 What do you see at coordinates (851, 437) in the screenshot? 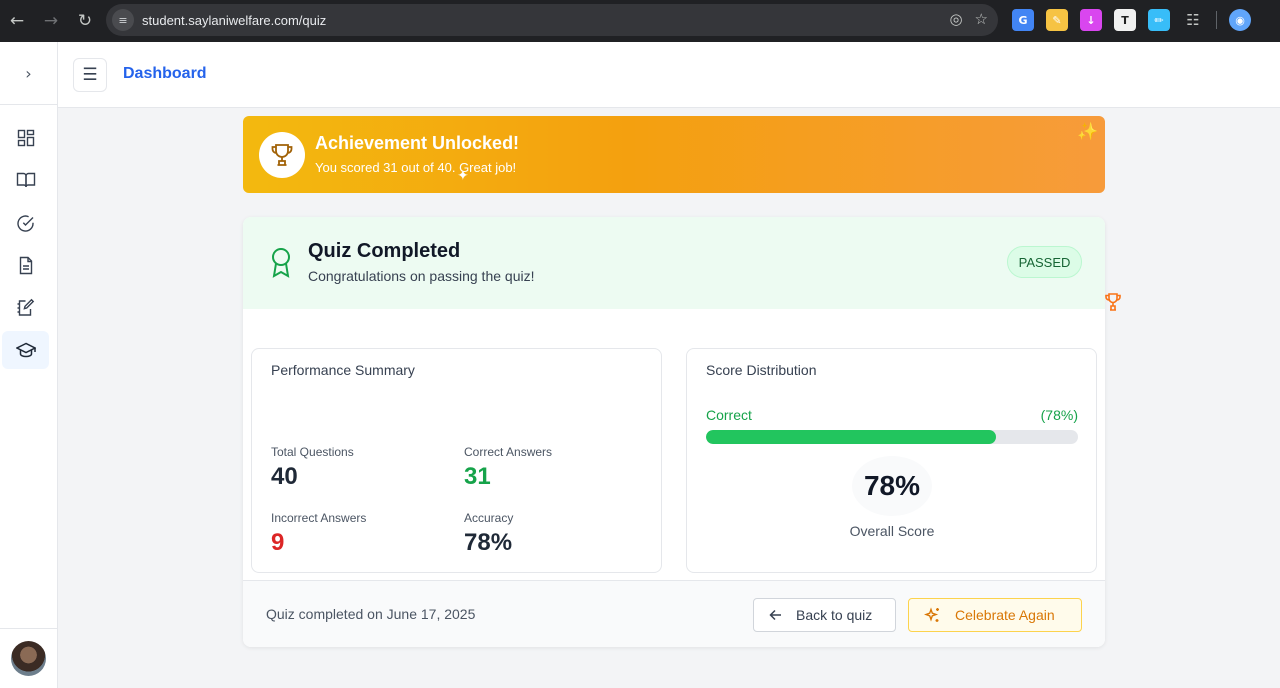
I see `progress-bar-fill` at bounding box center [851, 437].